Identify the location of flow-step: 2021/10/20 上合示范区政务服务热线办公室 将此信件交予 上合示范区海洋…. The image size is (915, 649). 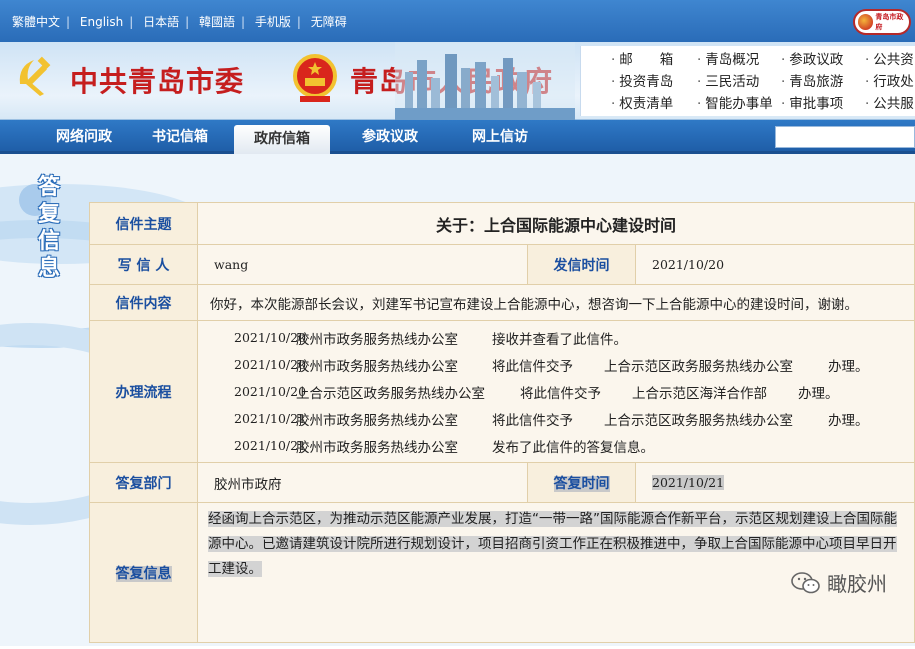
(556, 391).